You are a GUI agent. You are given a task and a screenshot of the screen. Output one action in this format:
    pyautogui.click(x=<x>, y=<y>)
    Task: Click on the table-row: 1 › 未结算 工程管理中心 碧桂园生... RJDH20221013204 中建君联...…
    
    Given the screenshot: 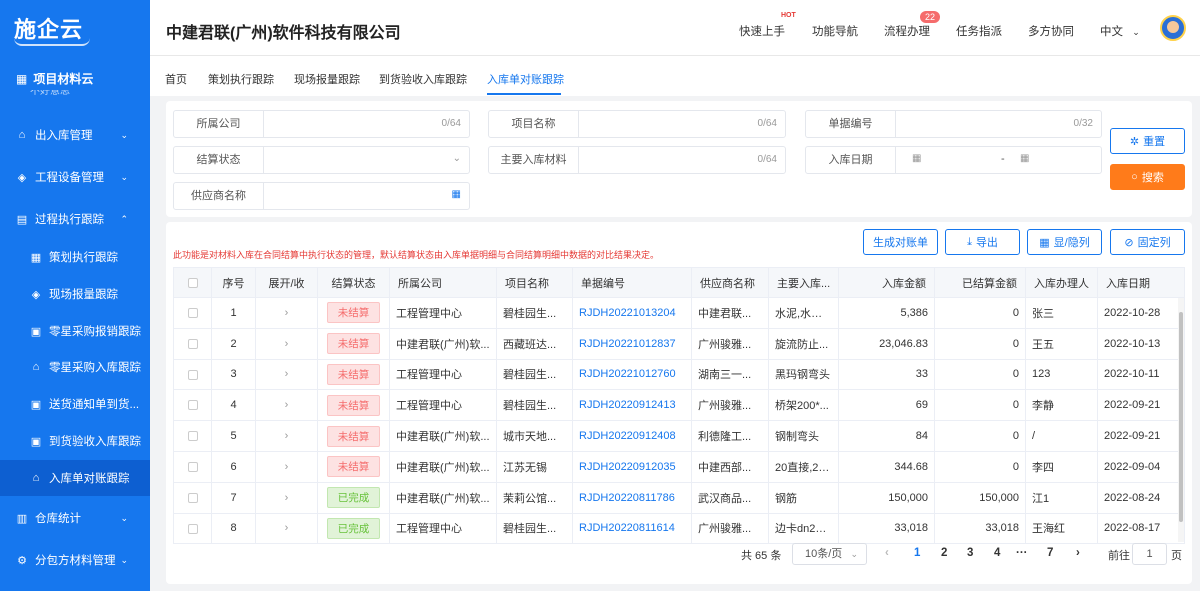 What is the action you would take?
    pyautogui.click(x=679, y=313)
    